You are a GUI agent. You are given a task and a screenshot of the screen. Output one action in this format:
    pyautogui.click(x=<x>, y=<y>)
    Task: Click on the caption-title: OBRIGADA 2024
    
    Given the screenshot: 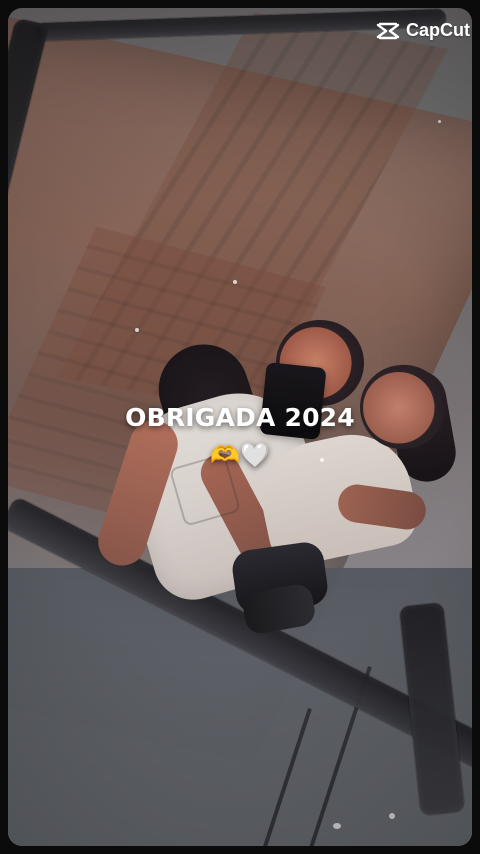 What is the action you would take?
    pyautogui.click(x=240, y=417)
    